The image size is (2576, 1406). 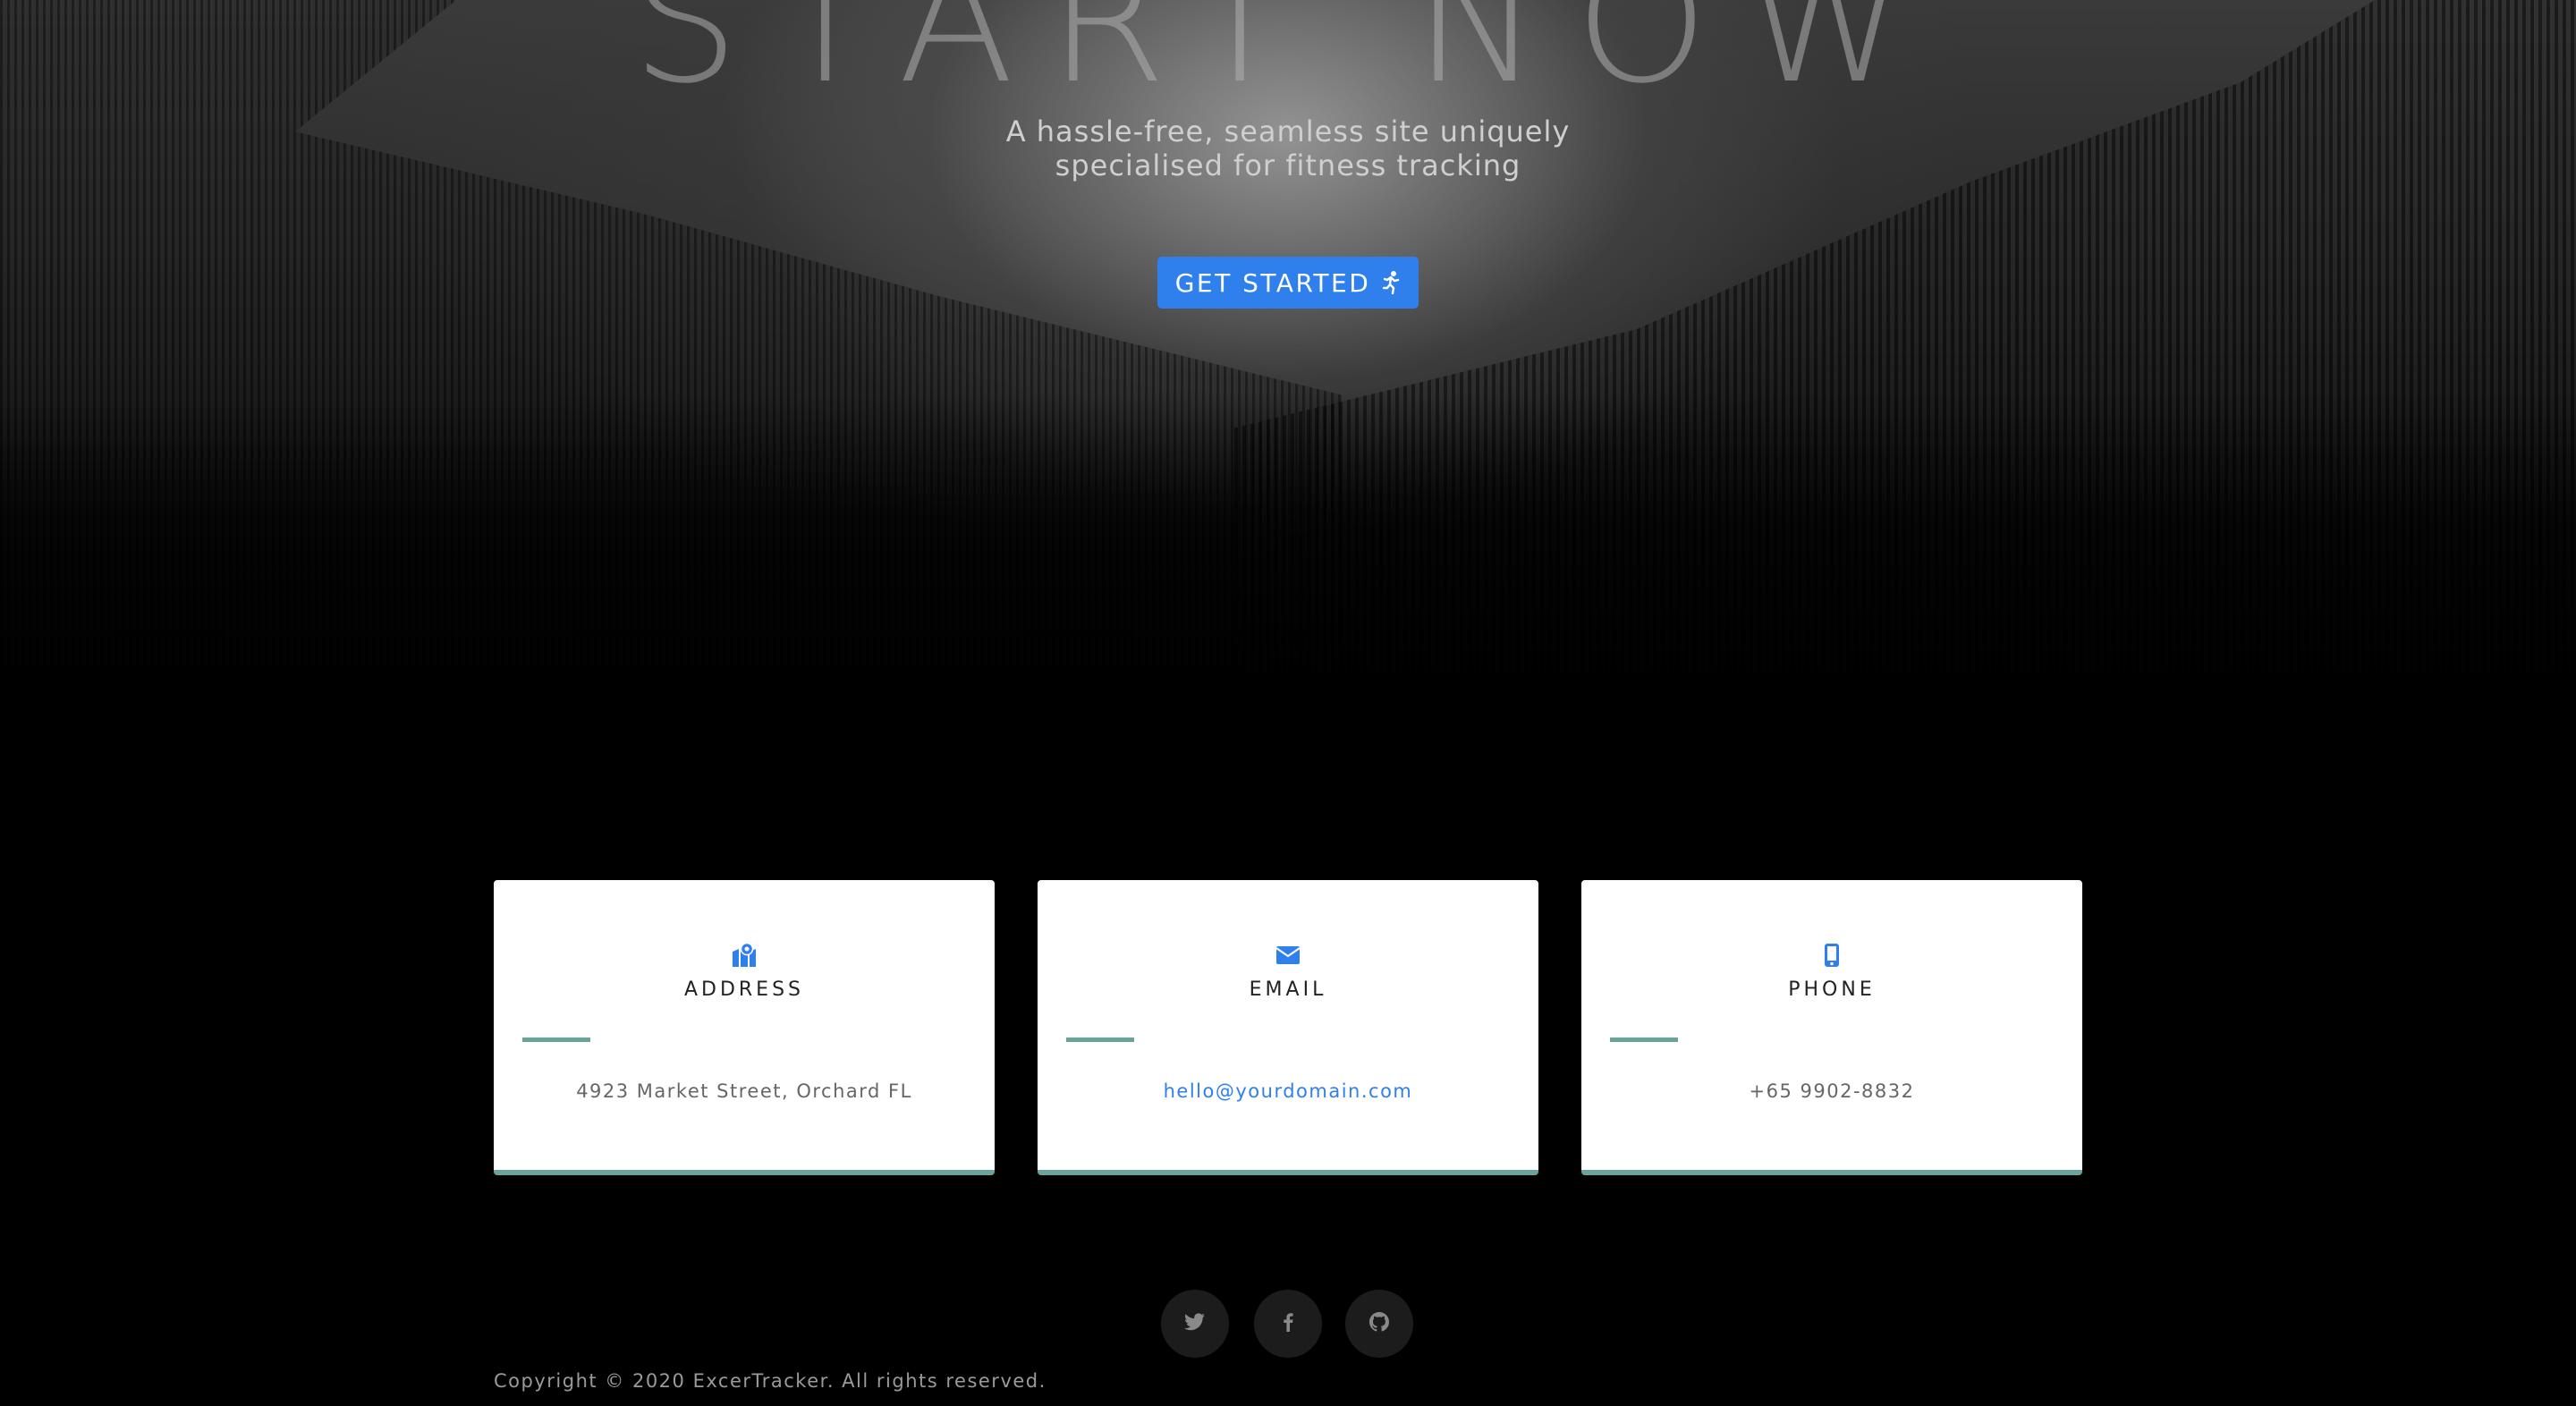 I want to click on github-icon, so click(x=1379, y=1324).